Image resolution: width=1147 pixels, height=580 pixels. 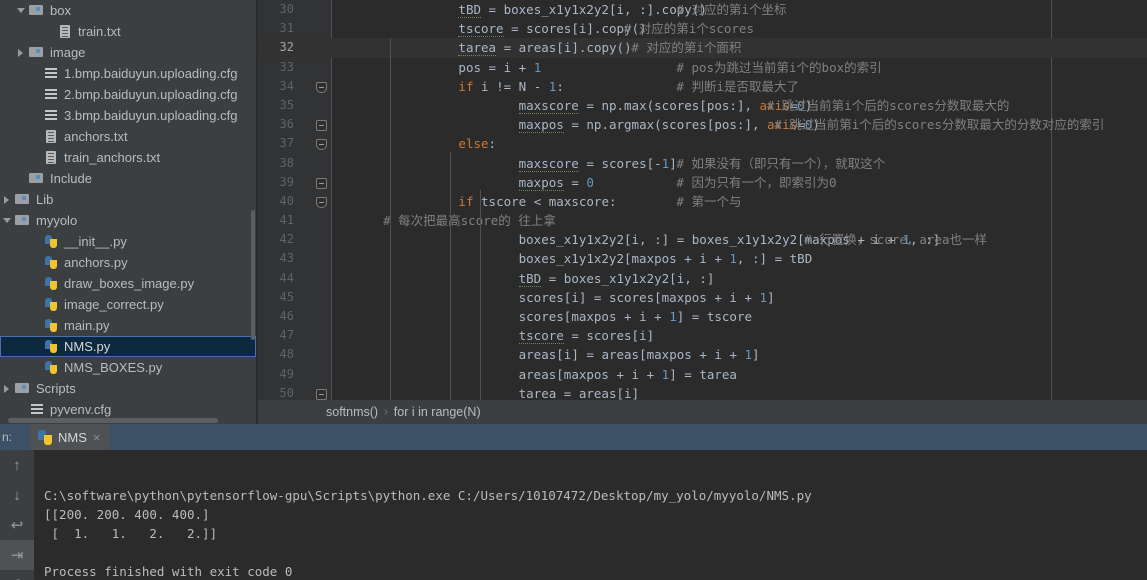 I want to click on code-text: areas[maxpos + i + 1] = tarea, so click(x=627, y=374).